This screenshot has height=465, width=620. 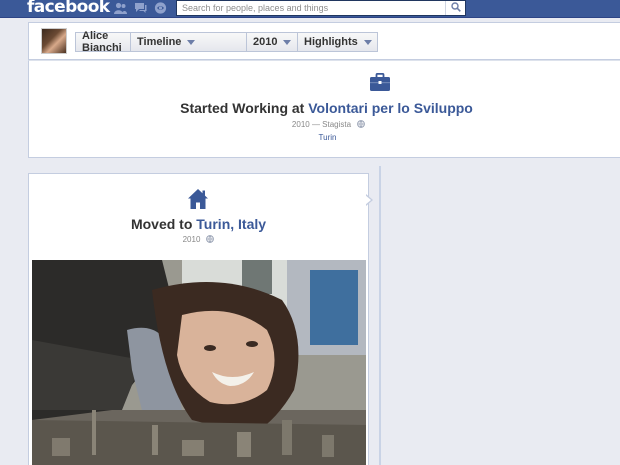 I want to click on highlights-dropdown: Highlights, so click(x=337, y=42).